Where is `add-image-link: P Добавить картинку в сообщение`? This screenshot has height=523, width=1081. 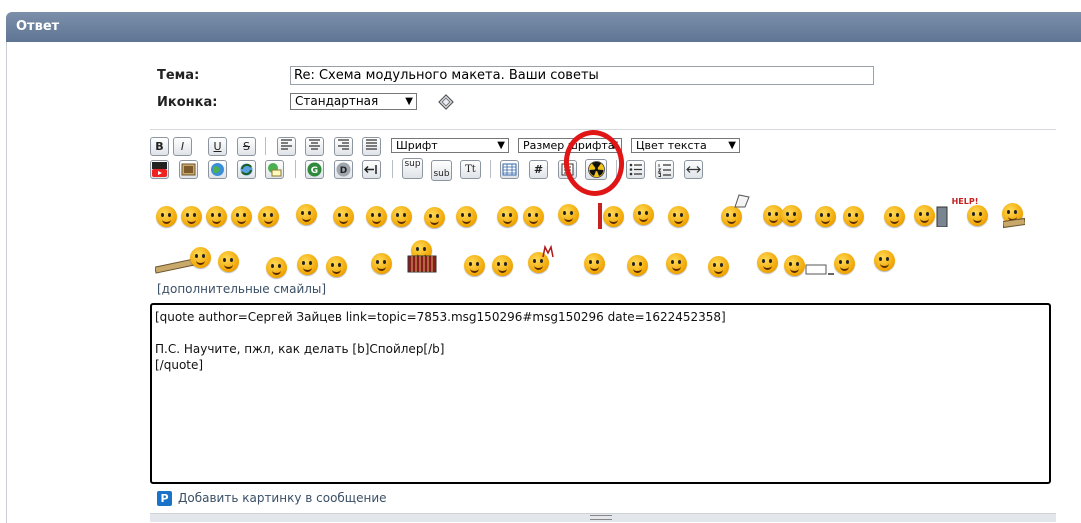
add-image-link: P Добавить картинку в сообщение is located at coordinates (272, 498).